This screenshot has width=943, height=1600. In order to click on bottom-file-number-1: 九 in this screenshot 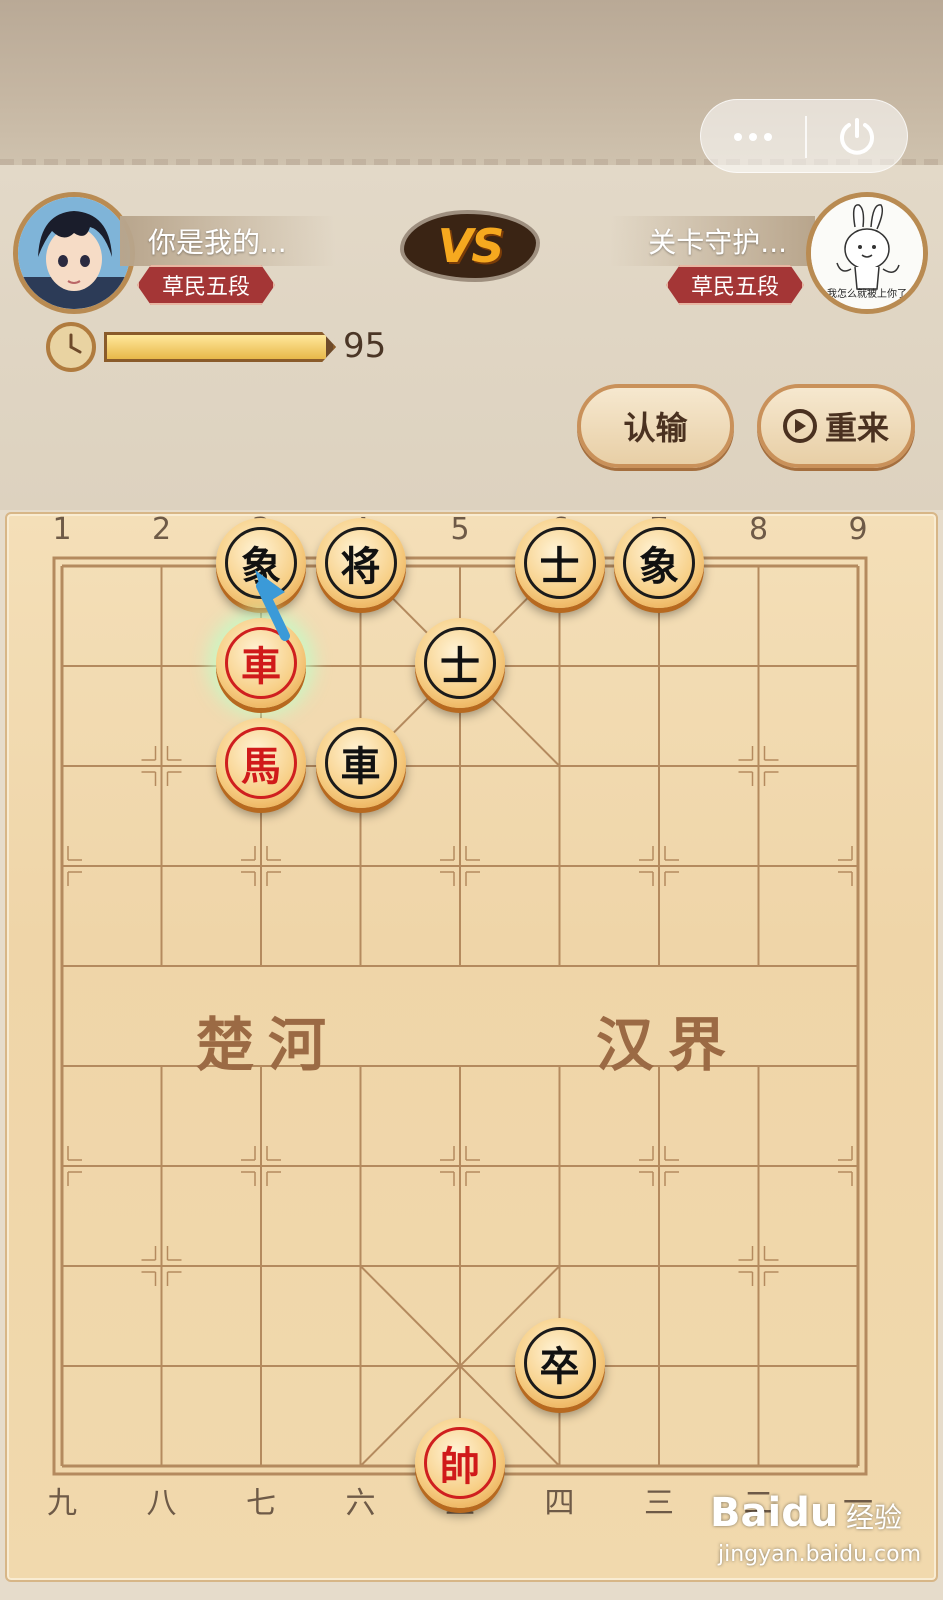, I will do `click(62, 1503)`.